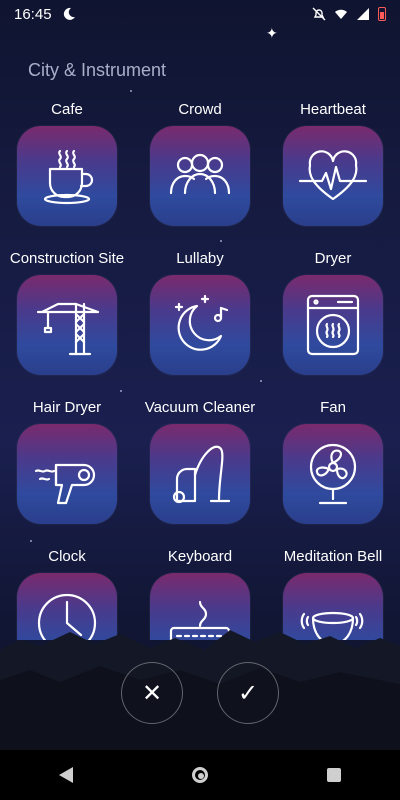 Image resolution: width=400 pixels, height=800 pixels. Describe the element at coordinates (319, 14) in the screenshot. I see `mute-icon` at that location.